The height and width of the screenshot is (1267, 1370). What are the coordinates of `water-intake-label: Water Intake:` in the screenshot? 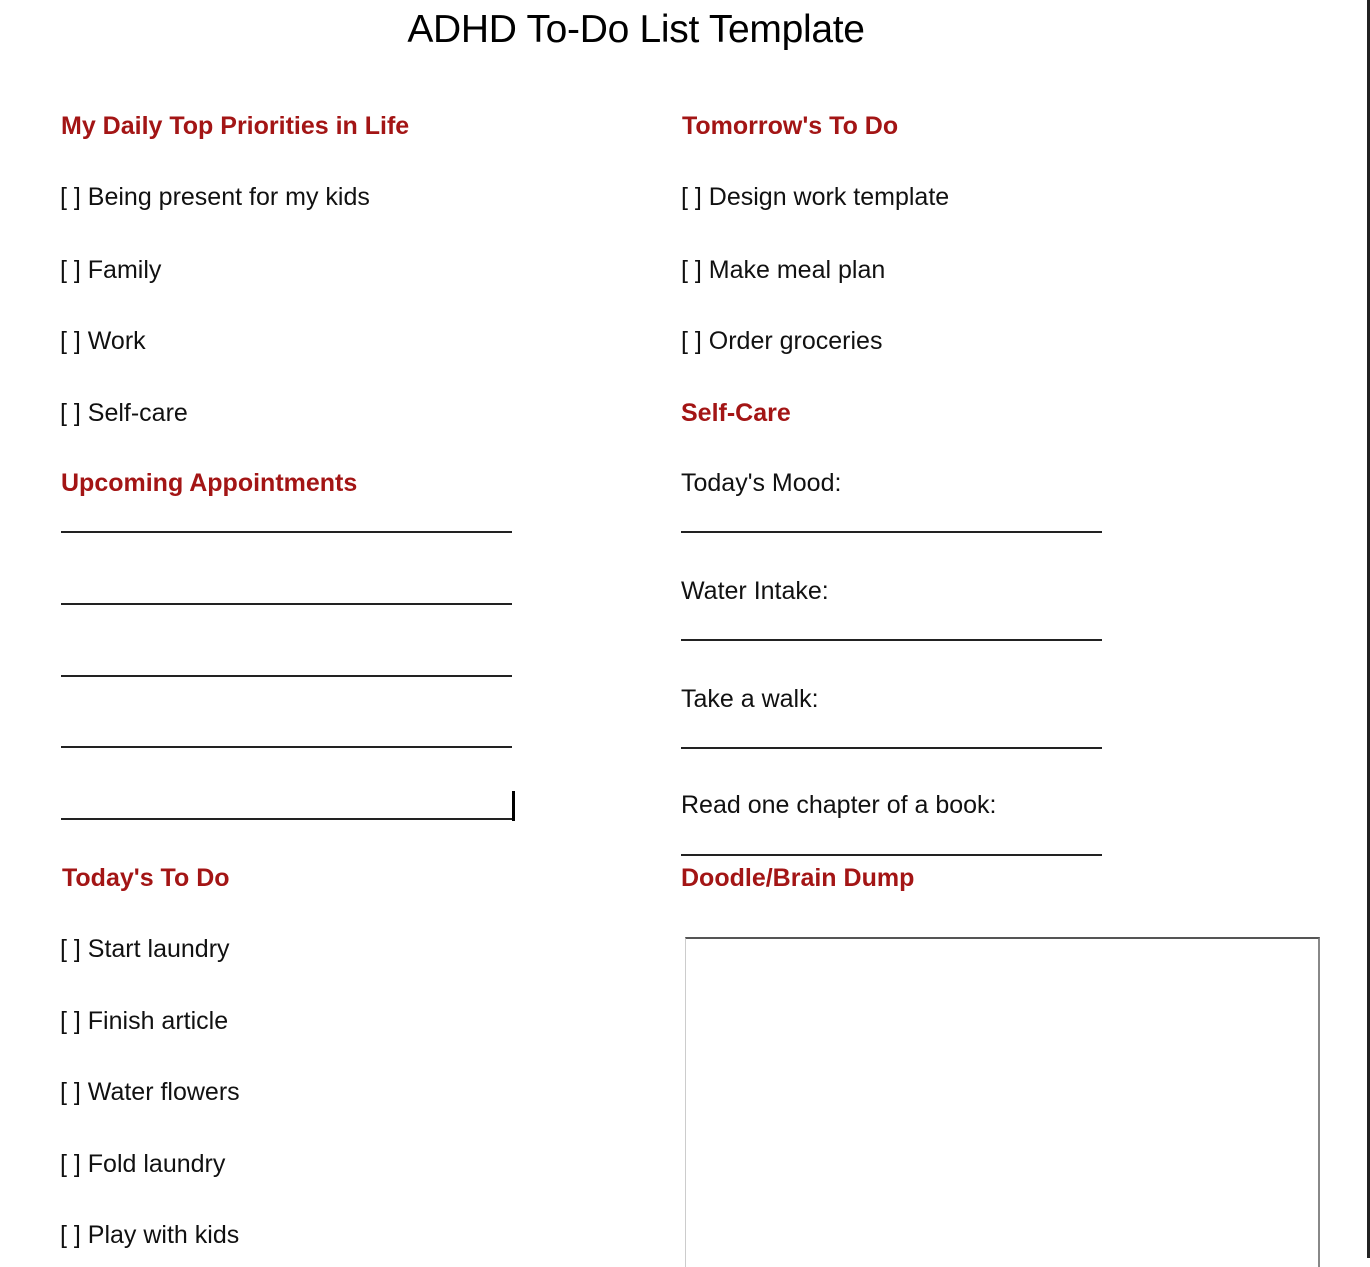 It's located at (755, 591).